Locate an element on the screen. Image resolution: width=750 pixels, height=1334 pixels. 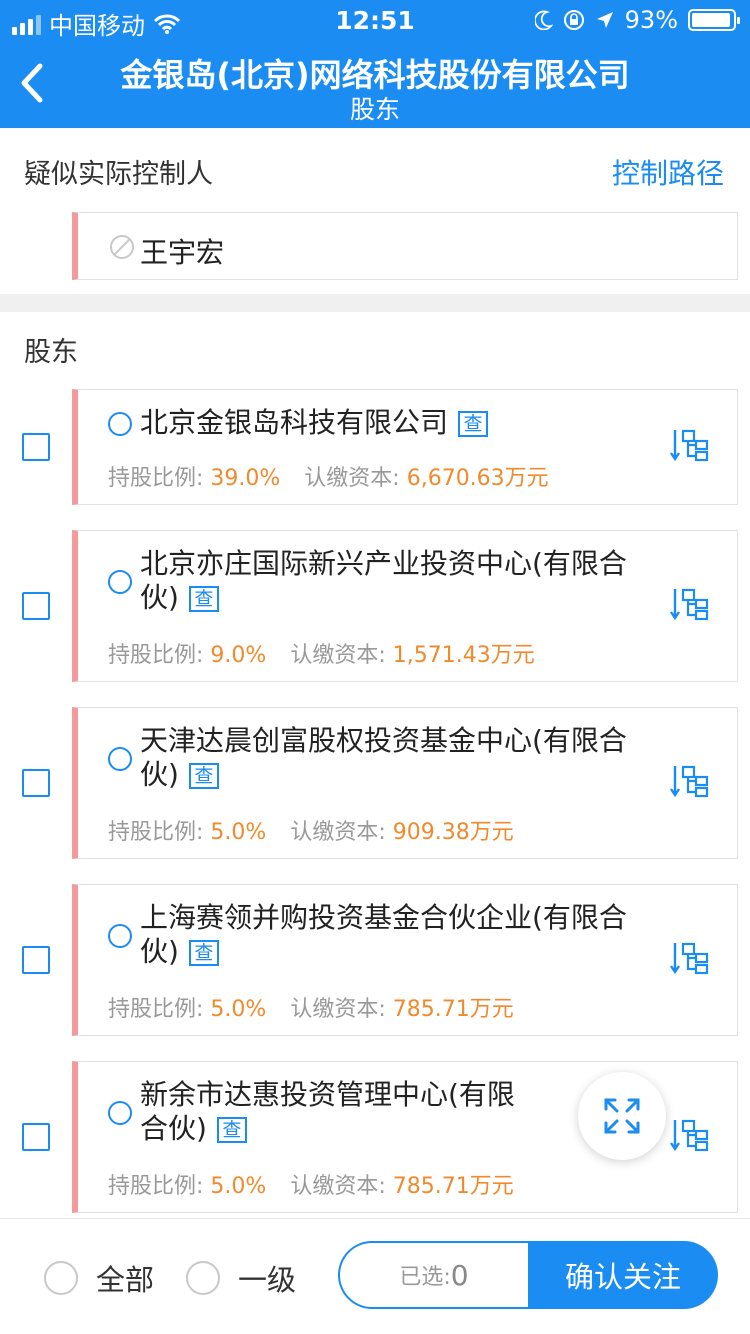
capital-value: 909.38万元 is located at coordinates (453, 832).